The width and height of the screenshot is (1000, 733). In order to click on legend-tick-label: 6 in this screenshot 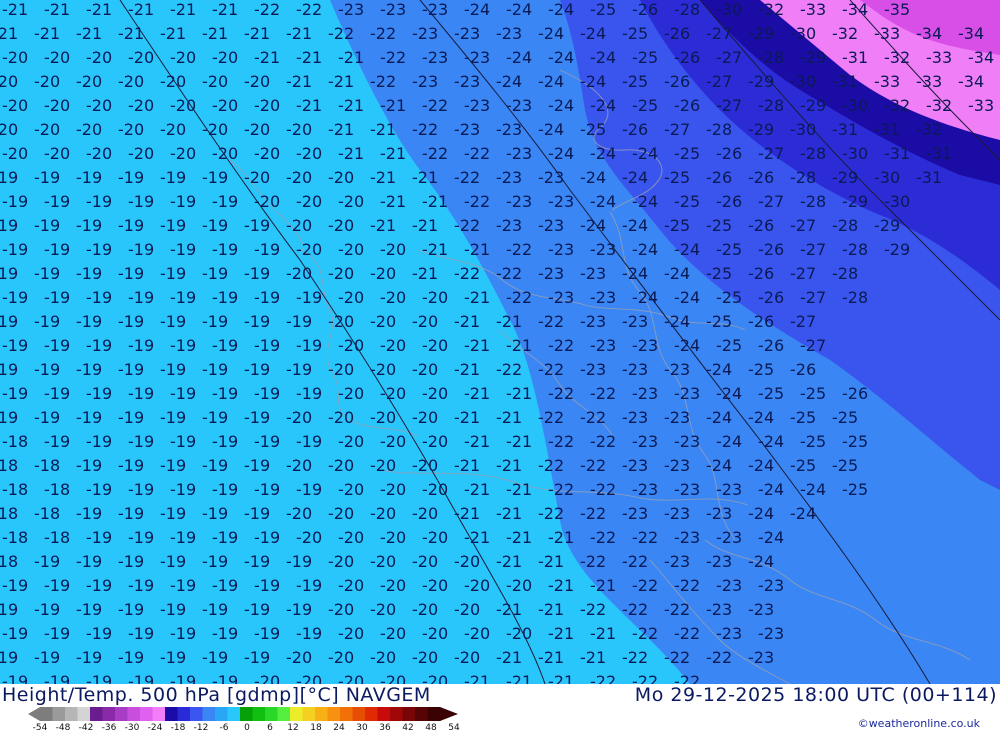, I will do `click(270, 728)`.